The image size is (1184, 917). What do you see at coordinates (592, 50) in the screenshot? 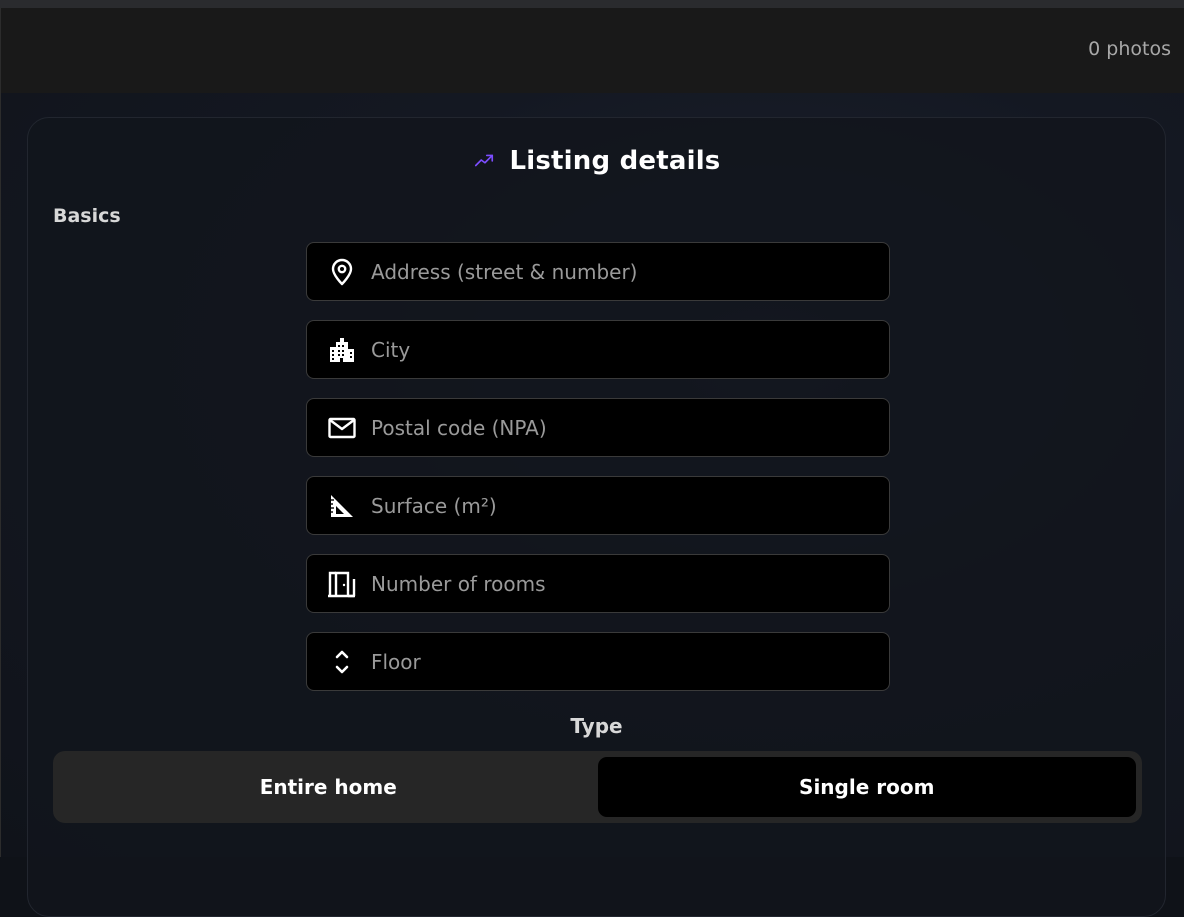
I see `top-header: 0 photos` at bounding box center [592, 50].